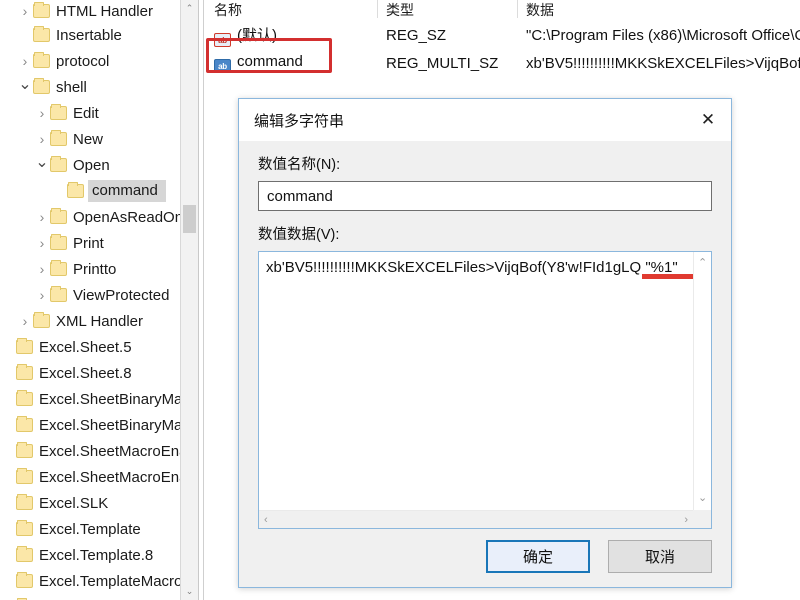 This screenshot has height=600, width=800. What do you see at coordinates (270, 61) in the screenshot?
I see `value-name-text: command` at bounding box center [270, 61].